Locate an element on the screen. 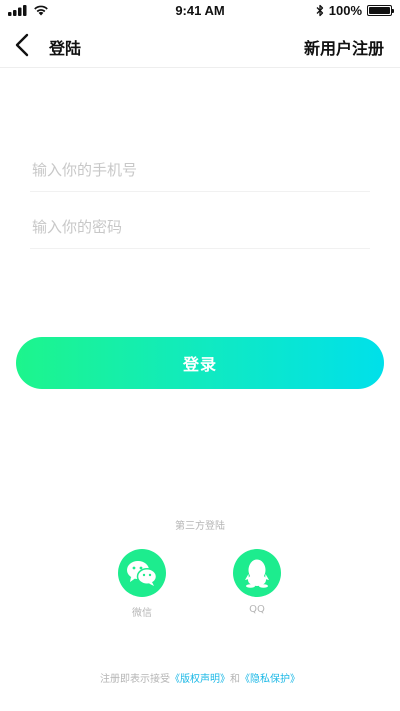 This screenshot has height=711, width=400. nav-bar: 登陆 新用户注册 is located at coordinates (200, 45).